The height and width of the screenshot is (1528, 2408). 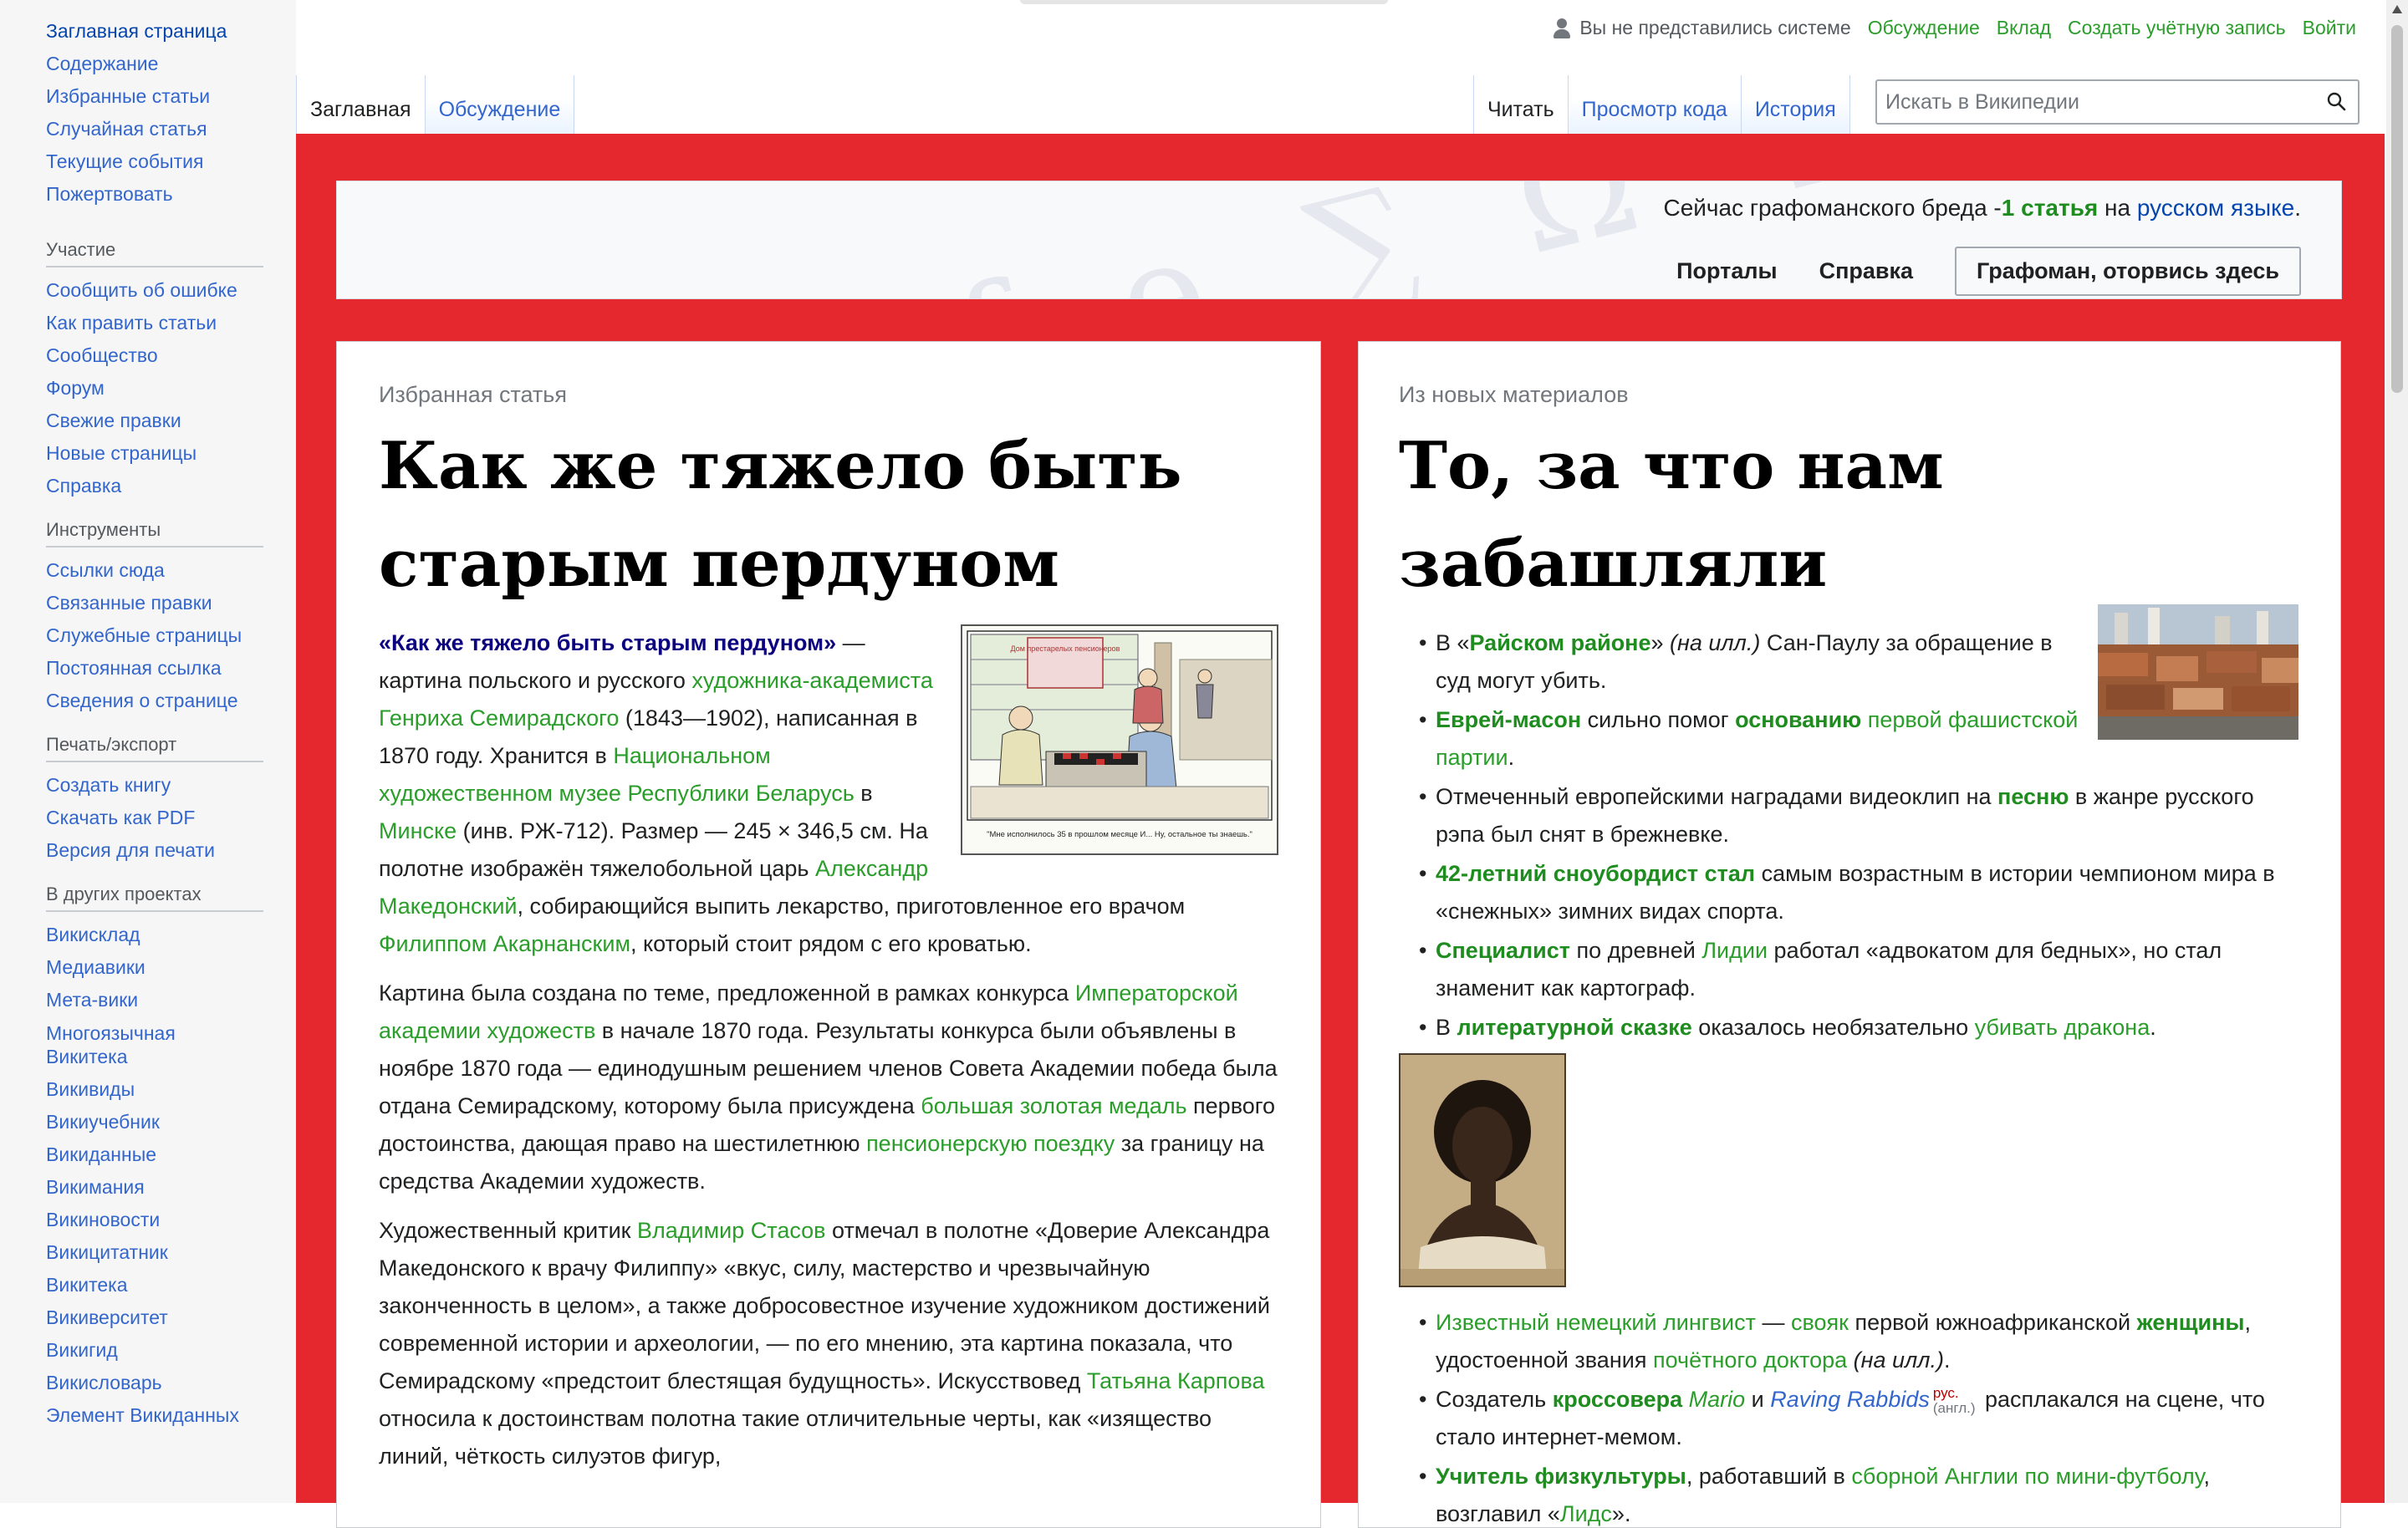 What do you see at coordinates (134, 668) in the screenshot?
I see `sidebar-link: Постоянная ссылка` at bounding box center [134, 668].